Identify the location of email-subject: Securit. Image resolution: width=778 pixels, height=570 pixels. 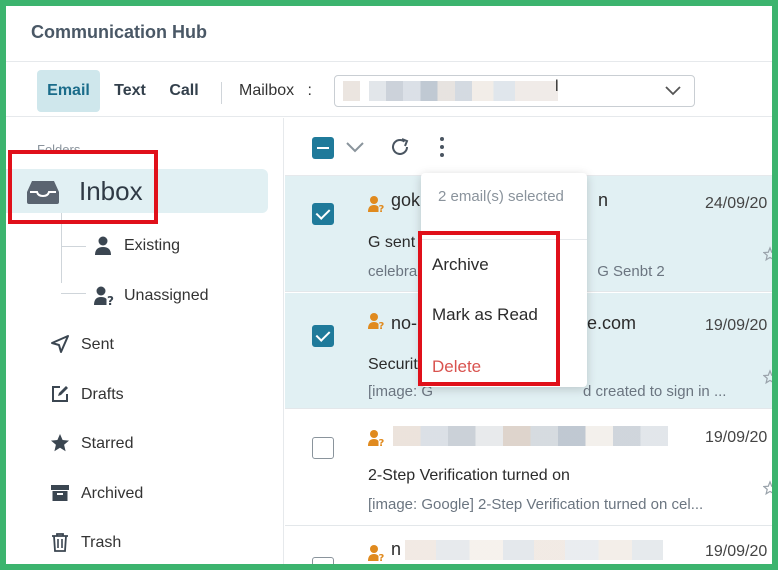
(393, 364).